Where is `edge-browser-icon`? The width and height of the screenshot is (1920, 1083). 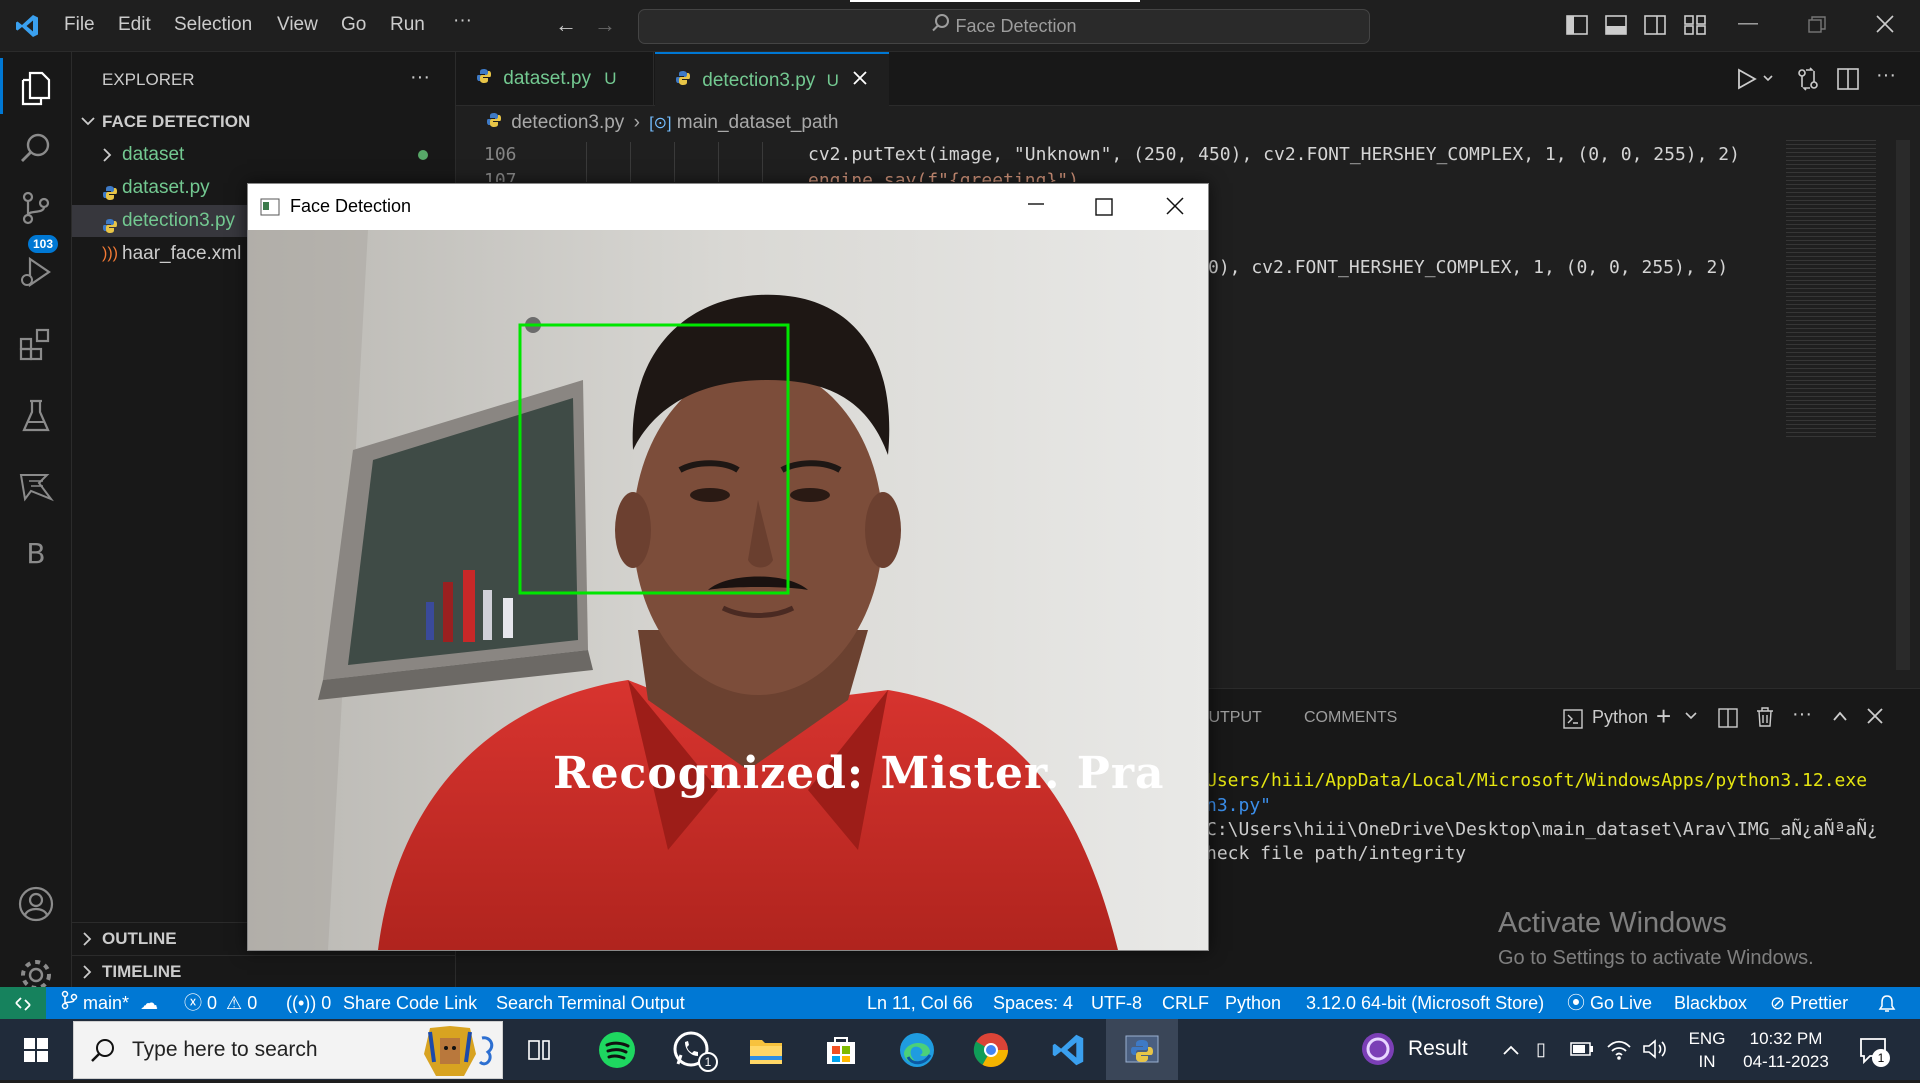
edge-browser-icon is located at coordinates (917, 1049).